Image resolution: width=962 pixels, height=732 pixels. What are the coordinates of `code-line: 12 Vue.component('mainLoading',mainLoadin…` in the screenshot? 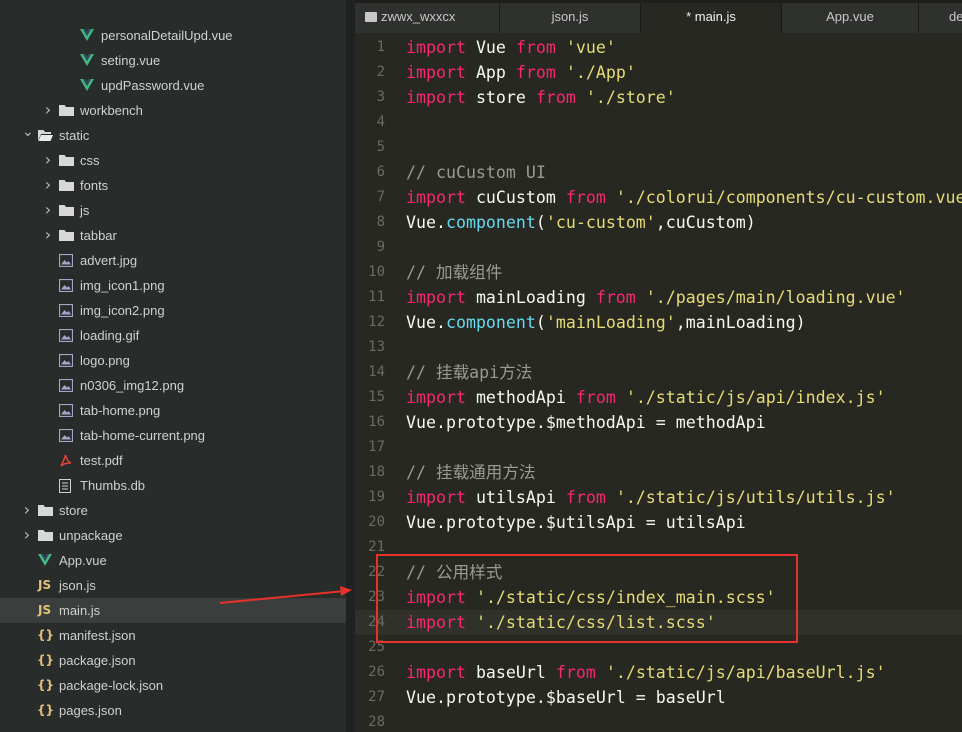 It's located at (658, 322).